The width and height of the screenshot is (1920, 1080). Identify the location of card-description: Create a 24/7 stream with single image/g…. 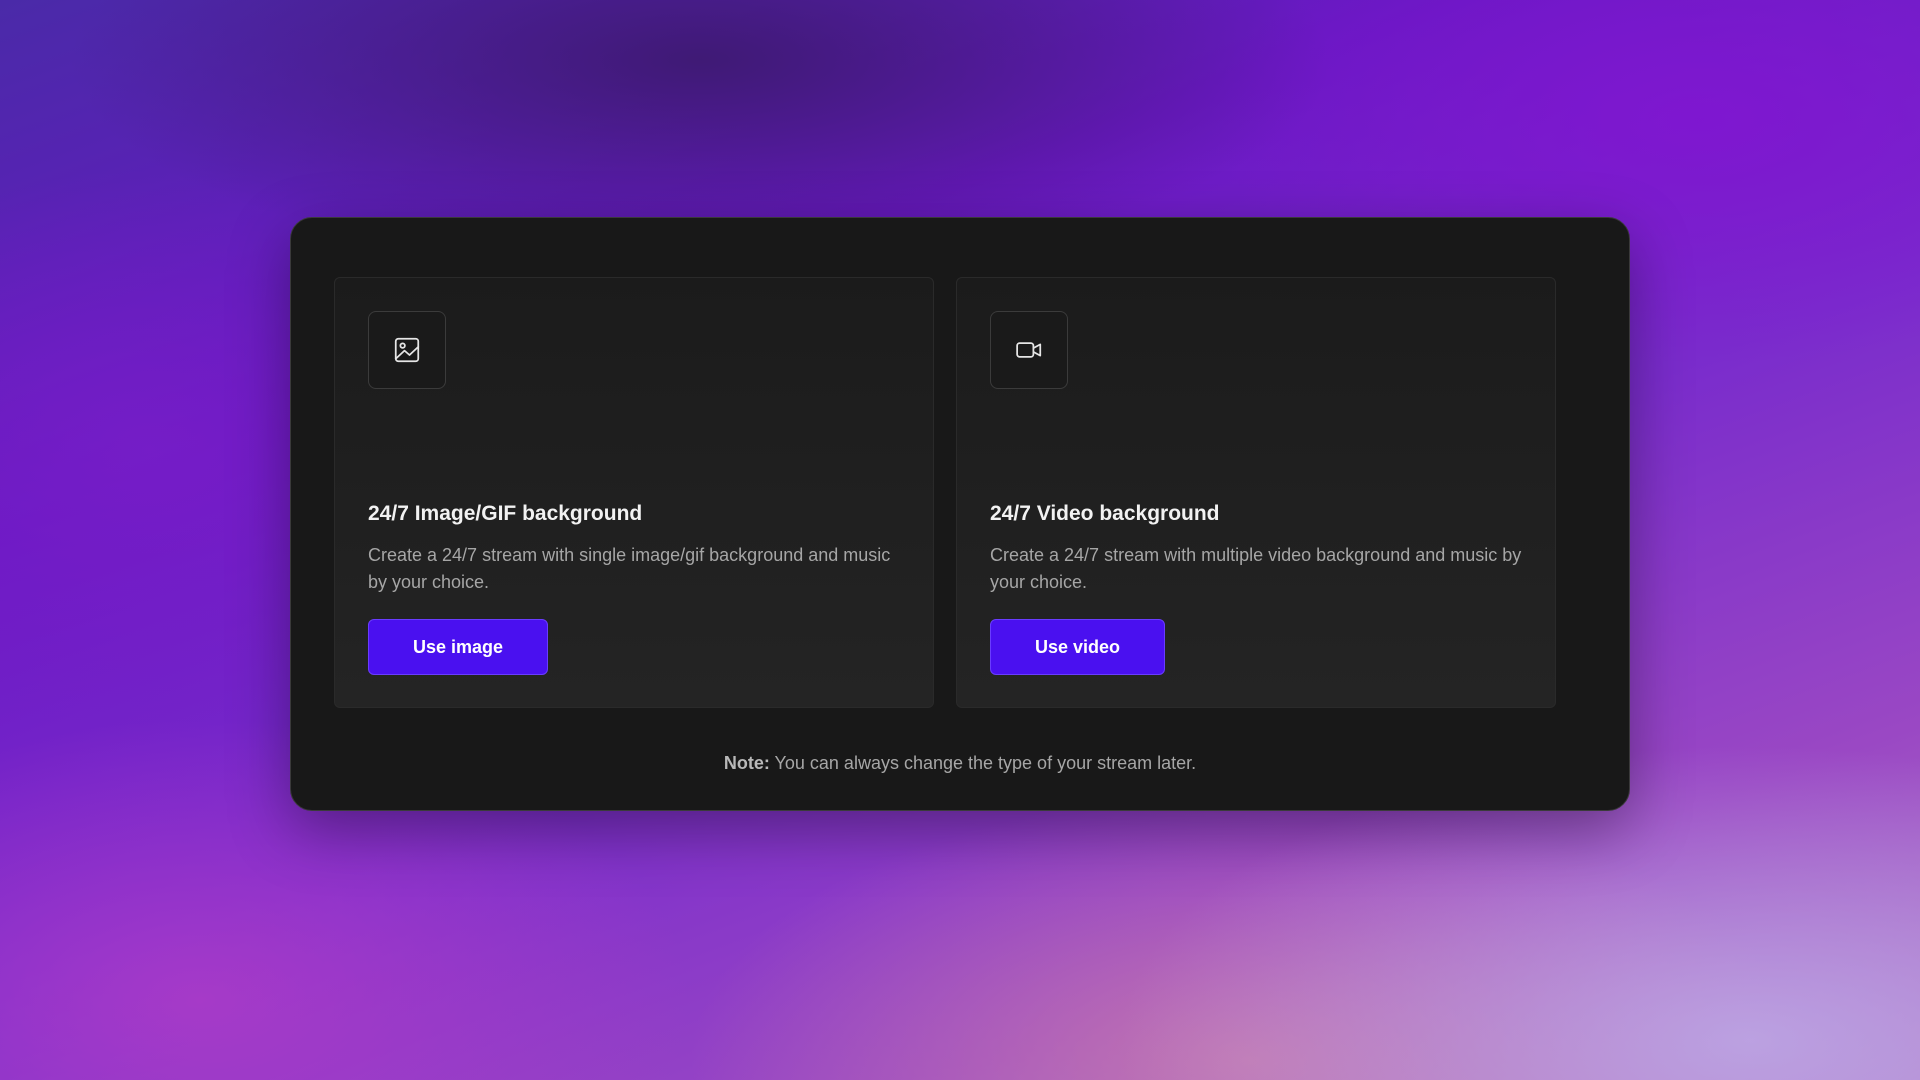
(629, 568).